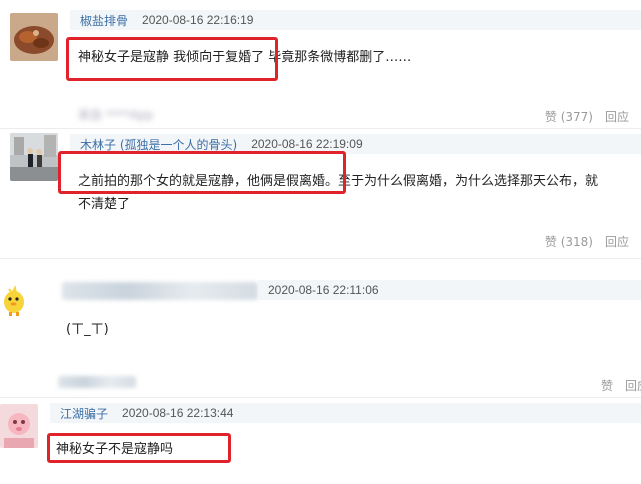  I want to click on like-button: 赞 (377), so click(569, 116).